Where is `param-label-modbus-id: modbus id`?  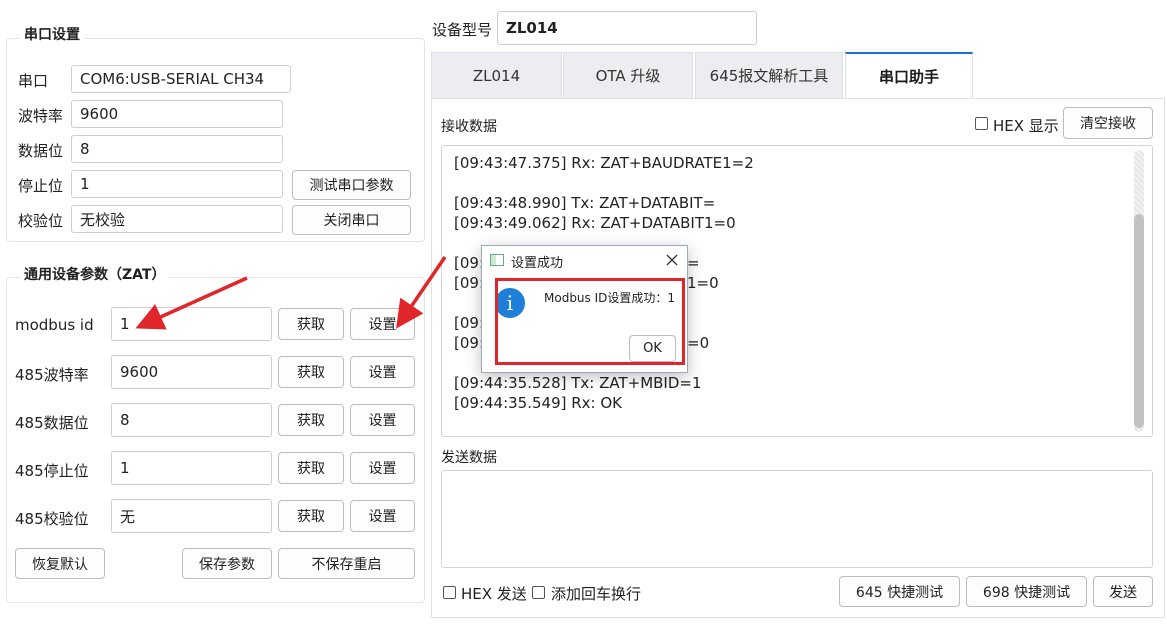
param-label-modbus-id: modbus id is located at coordinates (54, 325).